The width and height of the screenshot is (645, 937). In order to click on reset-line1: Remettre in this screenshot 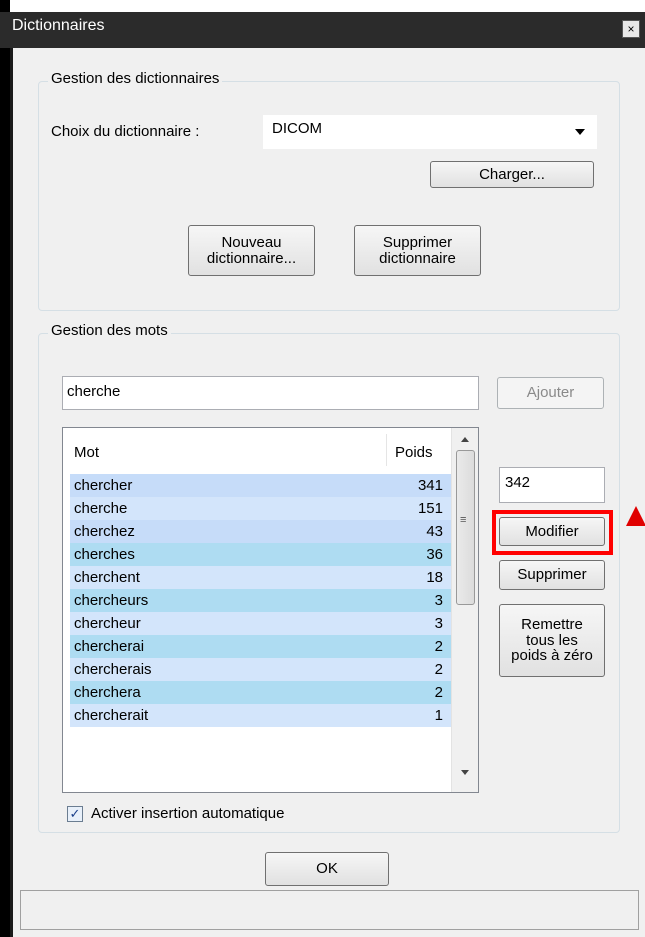, I will do `click(552, 624)`.